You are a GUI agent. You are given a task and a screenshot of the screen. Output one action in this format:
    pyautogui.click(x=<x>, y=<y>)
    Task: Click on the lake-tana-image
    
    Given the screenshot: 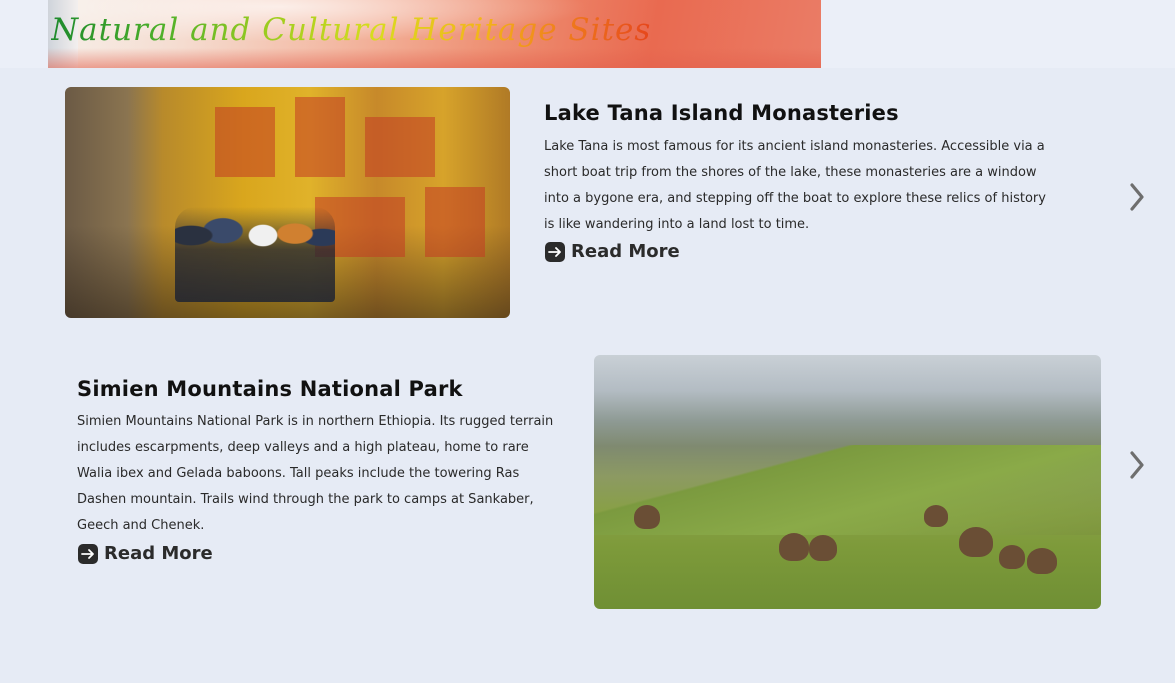 What is the action you would take?
    pyautogui.click(x=287, y=202)
    